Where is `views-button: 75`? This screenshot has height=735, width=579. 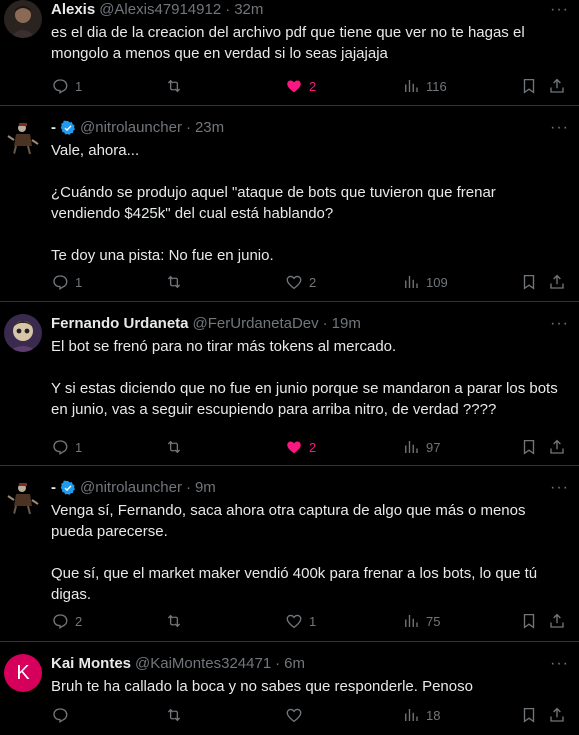 views-button: 75 is located at coordinates (421, 621).